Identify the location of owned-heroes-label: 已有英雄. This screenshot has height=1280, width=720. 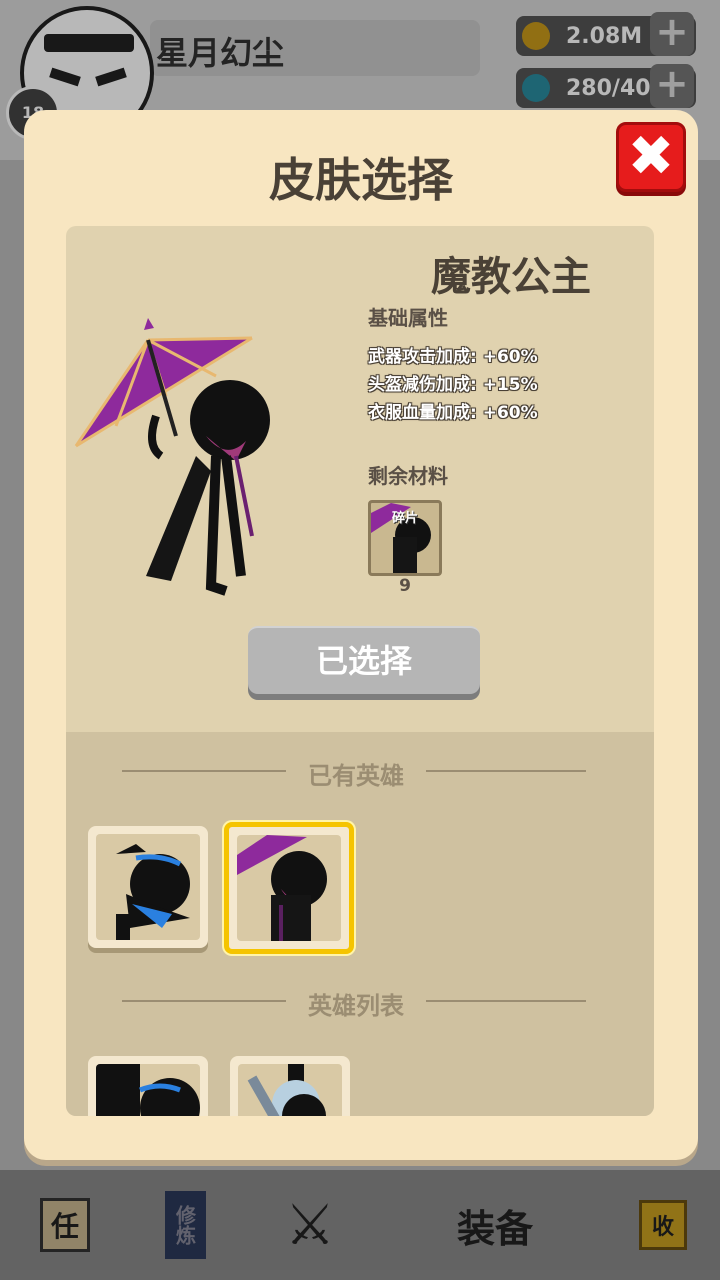
(356, 776).